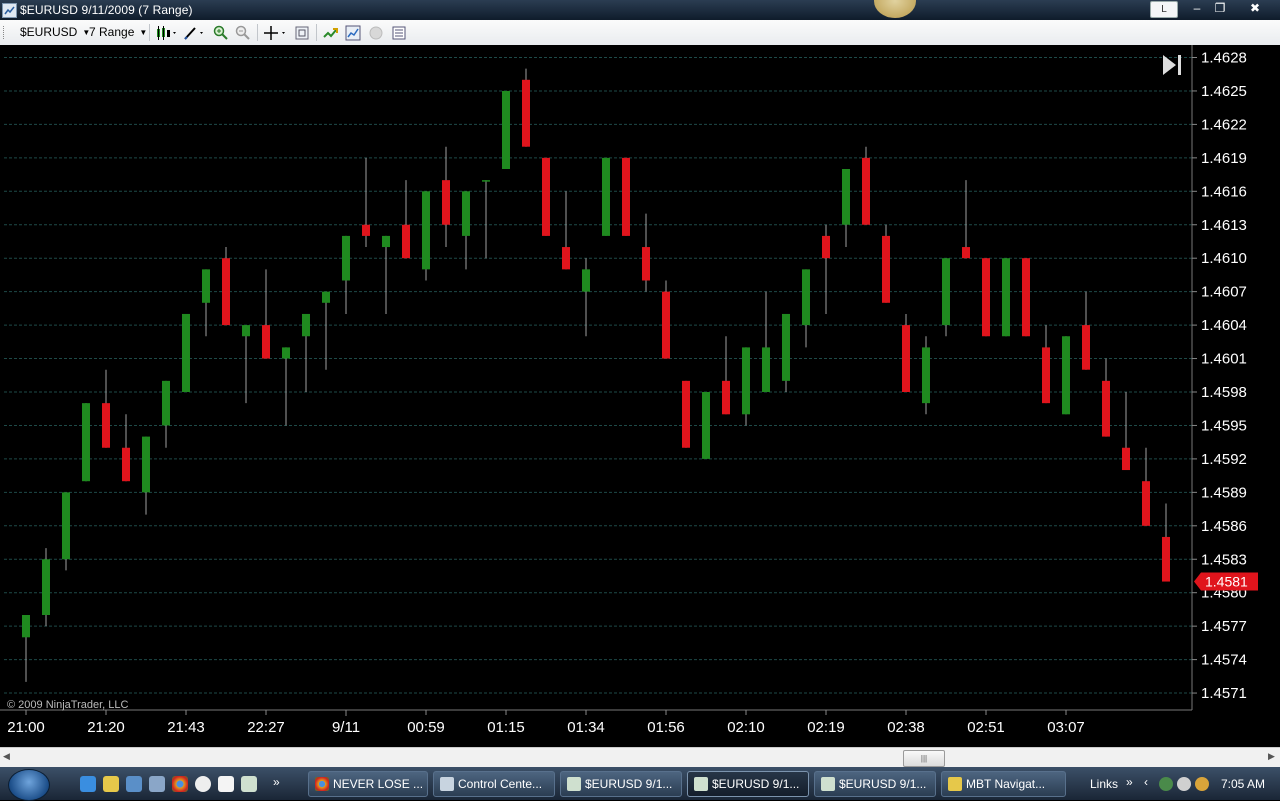  Describe the element at coordinates (1255, 9) in the screenshot. I see `close-button: ✖` at that location.